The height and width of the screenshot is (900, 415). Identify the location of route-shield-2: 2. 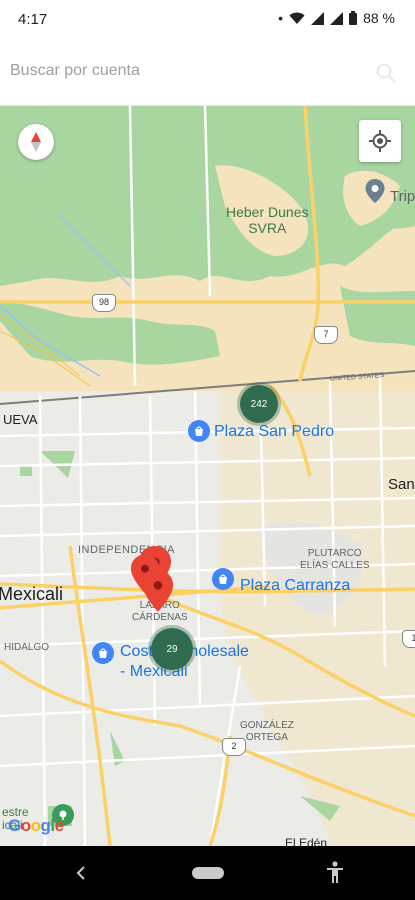
(234, 747).